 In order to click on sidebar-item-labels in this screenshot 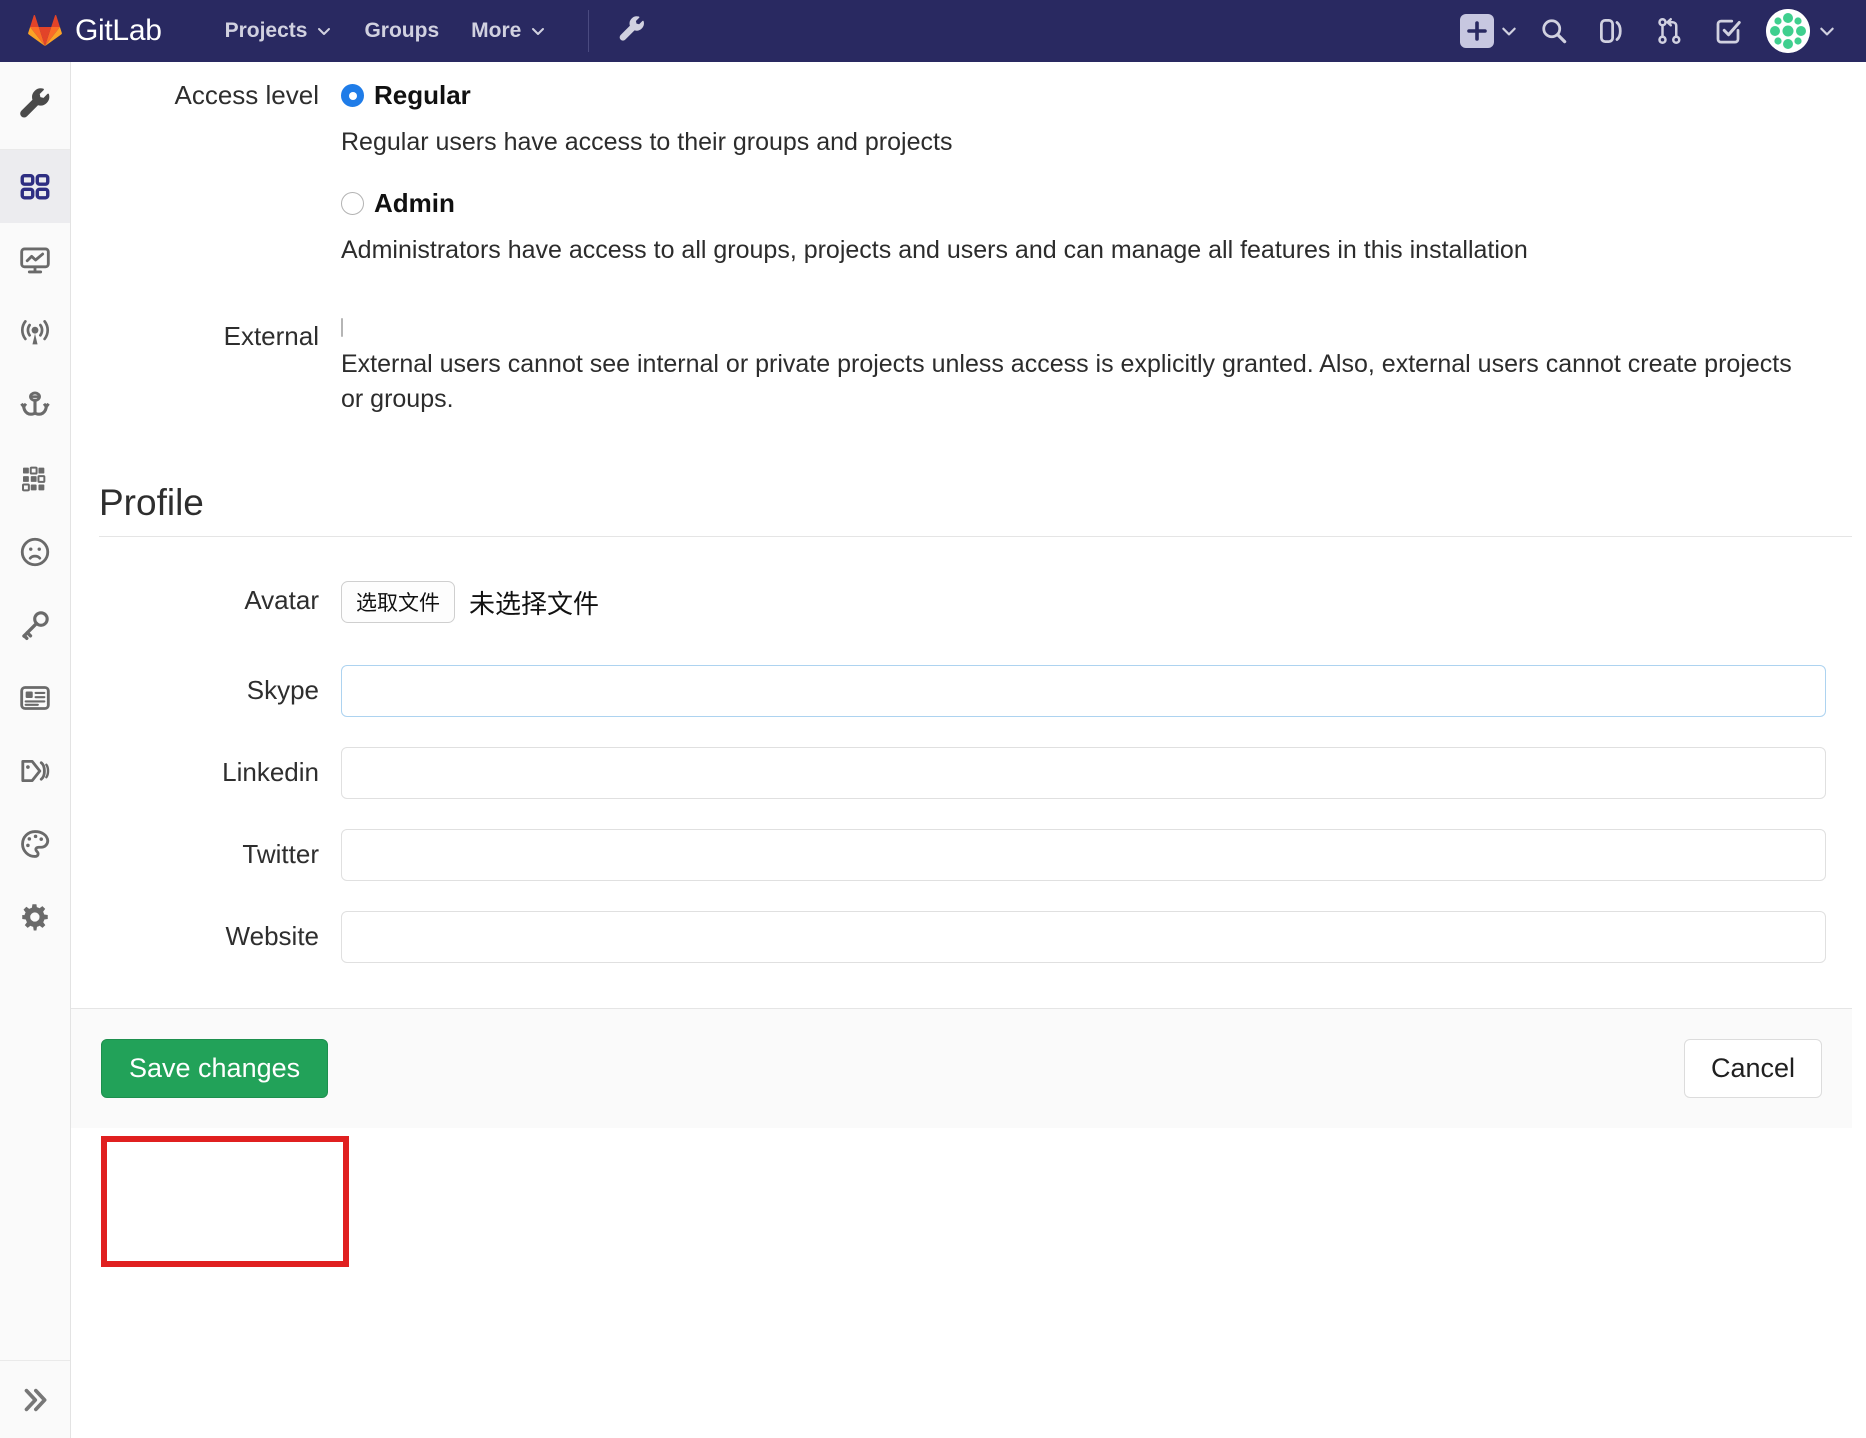, I will do `click(35, 770)`.